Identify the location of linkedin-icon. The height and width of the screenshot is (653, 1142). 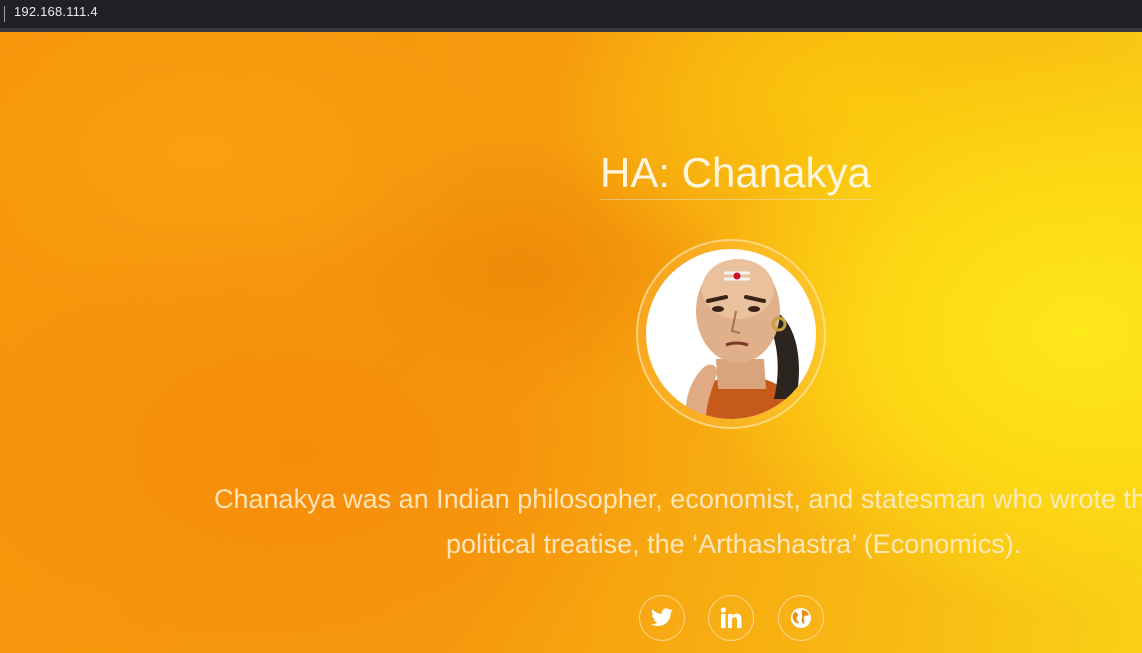
(731, 617).